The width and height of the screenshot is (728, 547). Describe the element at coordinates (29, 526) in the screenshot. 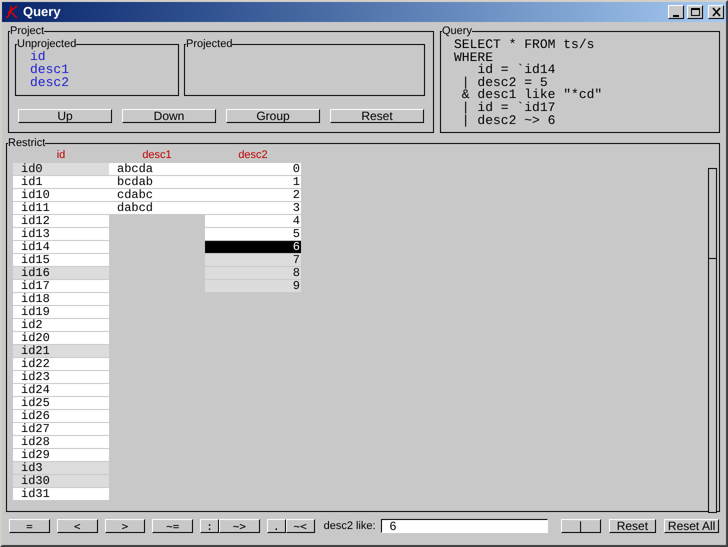

I see `operator-button: =` at that location.